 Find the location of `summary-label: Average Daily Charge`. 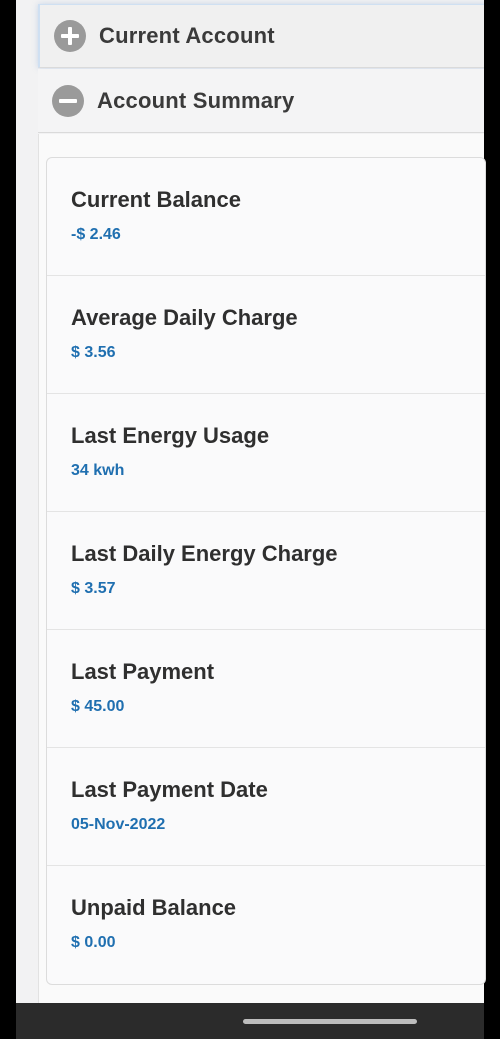

summary-label: Average Daily Charge is located at coordinates (184, 317).